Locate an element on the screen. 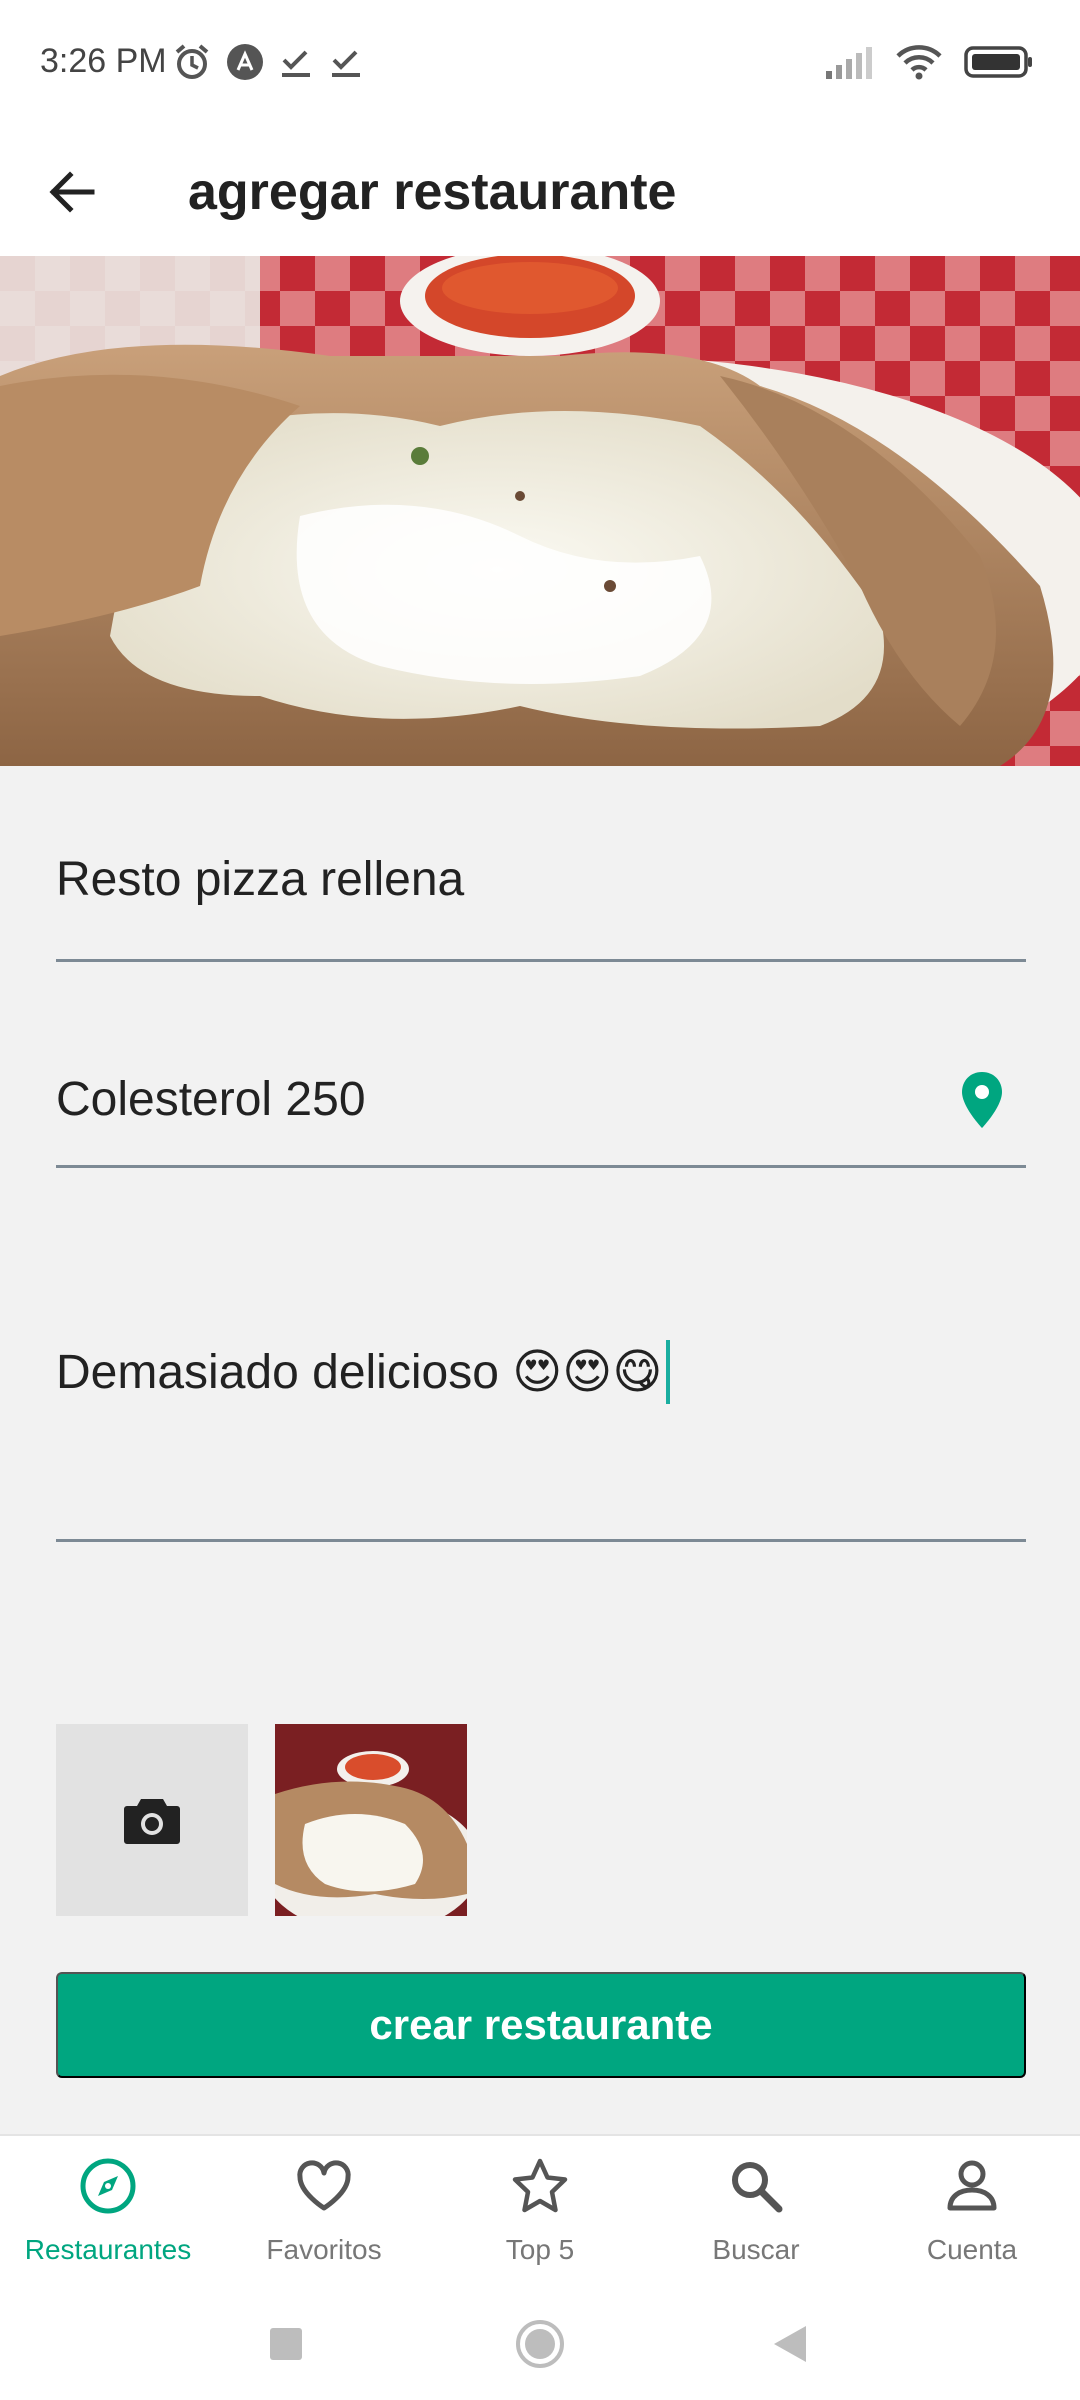 The image size is (1080, 2400). system-navigation-bar is located at coordinates (540, 2345).